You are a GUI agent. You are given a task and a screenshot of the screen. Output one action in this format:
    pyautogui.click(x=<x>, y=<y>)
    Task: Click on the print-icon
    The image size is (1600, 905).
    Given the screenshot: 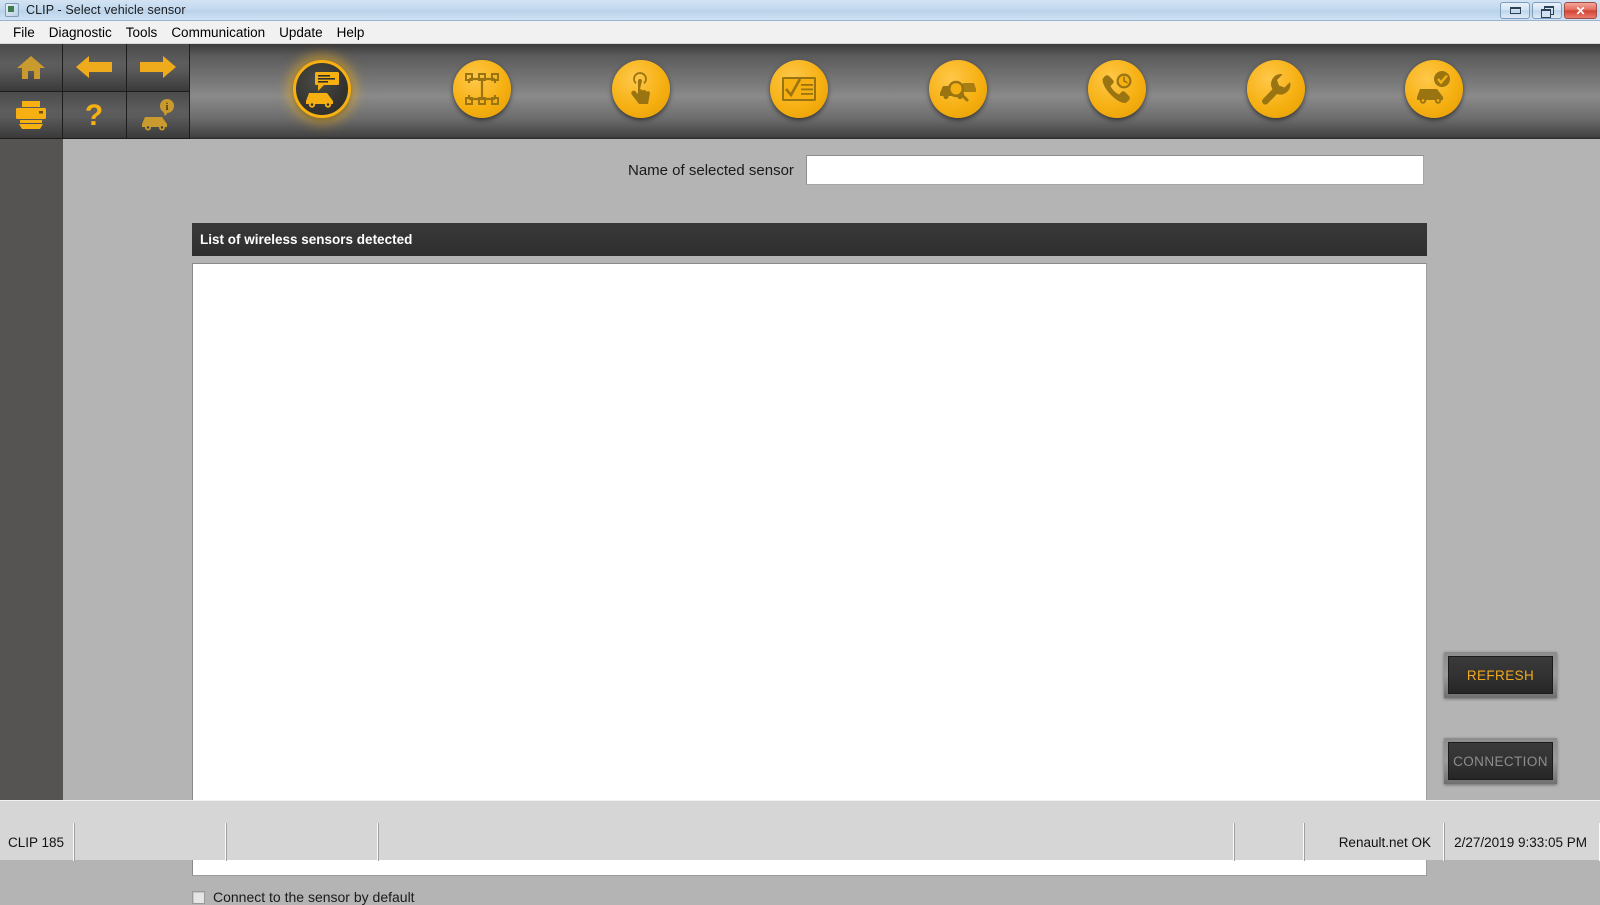 What is the action you would take?
    pyautogui.click(x=31, y=115)
    